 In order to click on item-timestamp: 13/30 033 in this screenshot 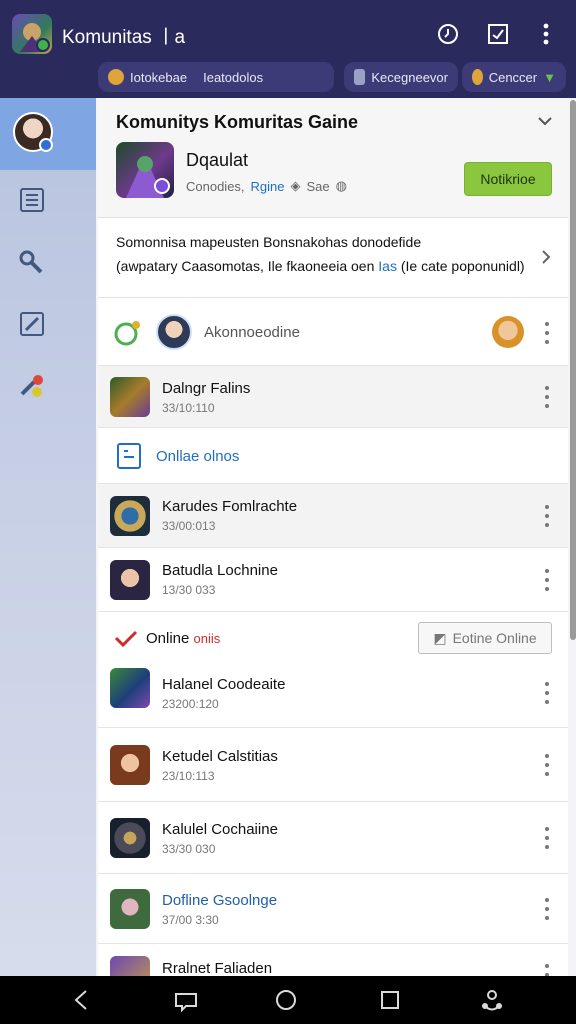, I will do `click(189, 590)`.